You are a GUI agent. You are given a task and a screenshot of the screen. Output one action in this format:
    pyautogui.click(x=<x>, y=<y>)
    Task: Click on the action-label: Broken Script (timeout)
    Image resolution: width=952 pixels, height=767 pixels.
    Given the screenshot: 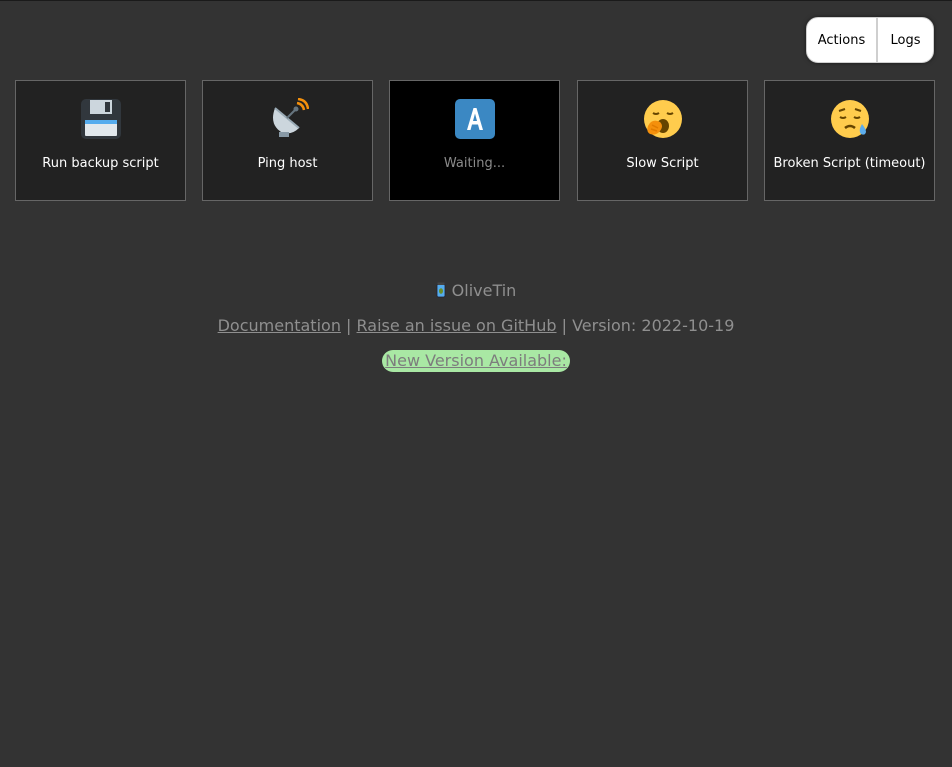 What is the action you would take?
    pyautogui.click(x=849, y=163)
    